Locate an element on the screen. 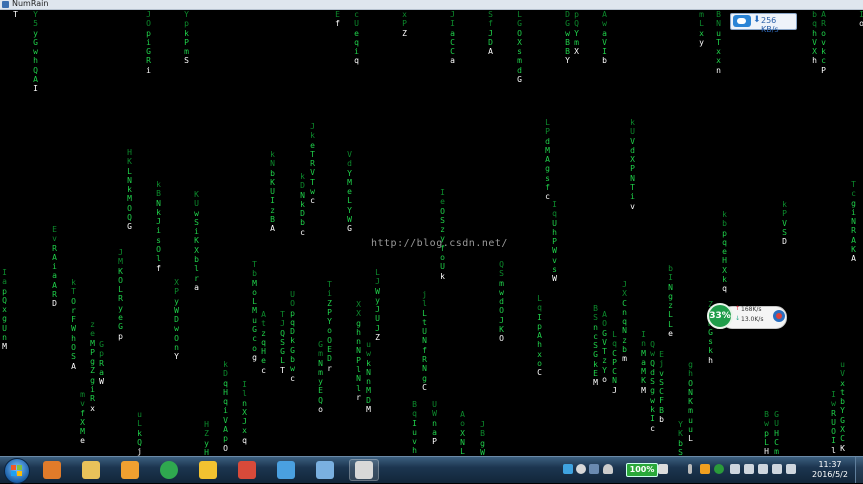 This screenshot has width=863, height=484. window-titlebar: NumRain is located at coordinates (431, 5).